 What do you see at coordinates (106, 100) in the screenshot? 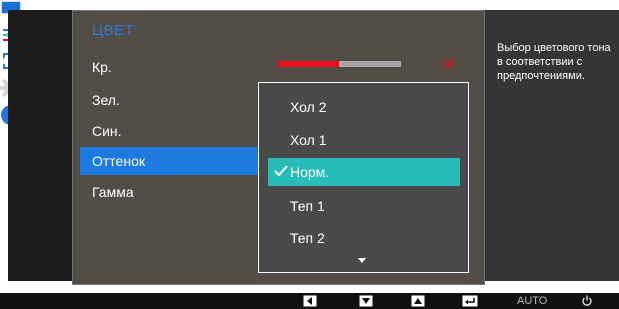
I see `menu-item-label: Зел.` at bounding box center [106, 100].